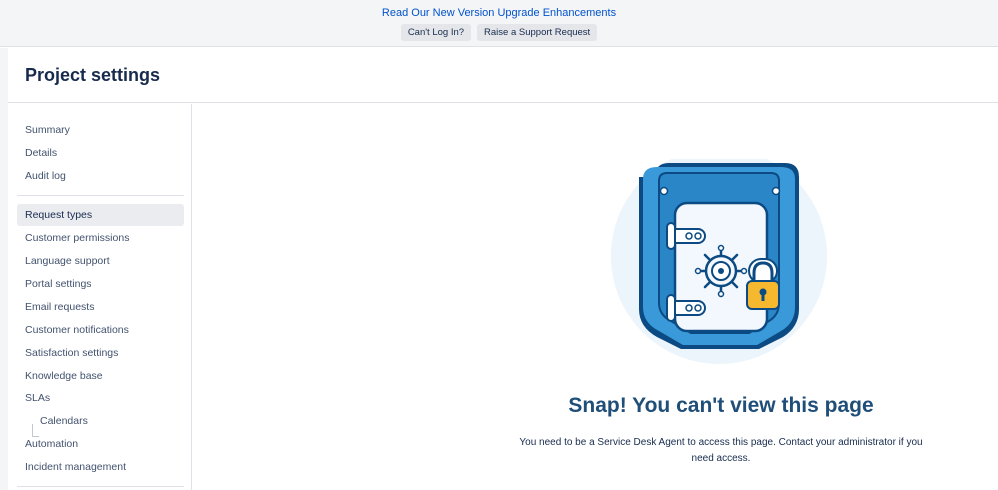  What do you see at coordinates (100, 398) in the screenshot?
I see `sidebar-item-slas: SLAs` at bounding box center [100, 398].